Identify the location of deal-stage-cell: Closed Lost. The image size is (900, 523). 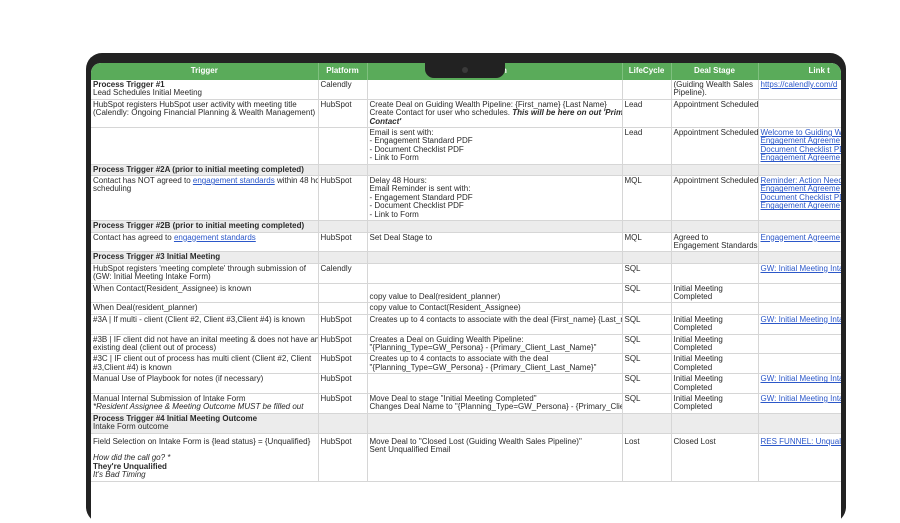
(715, 457).